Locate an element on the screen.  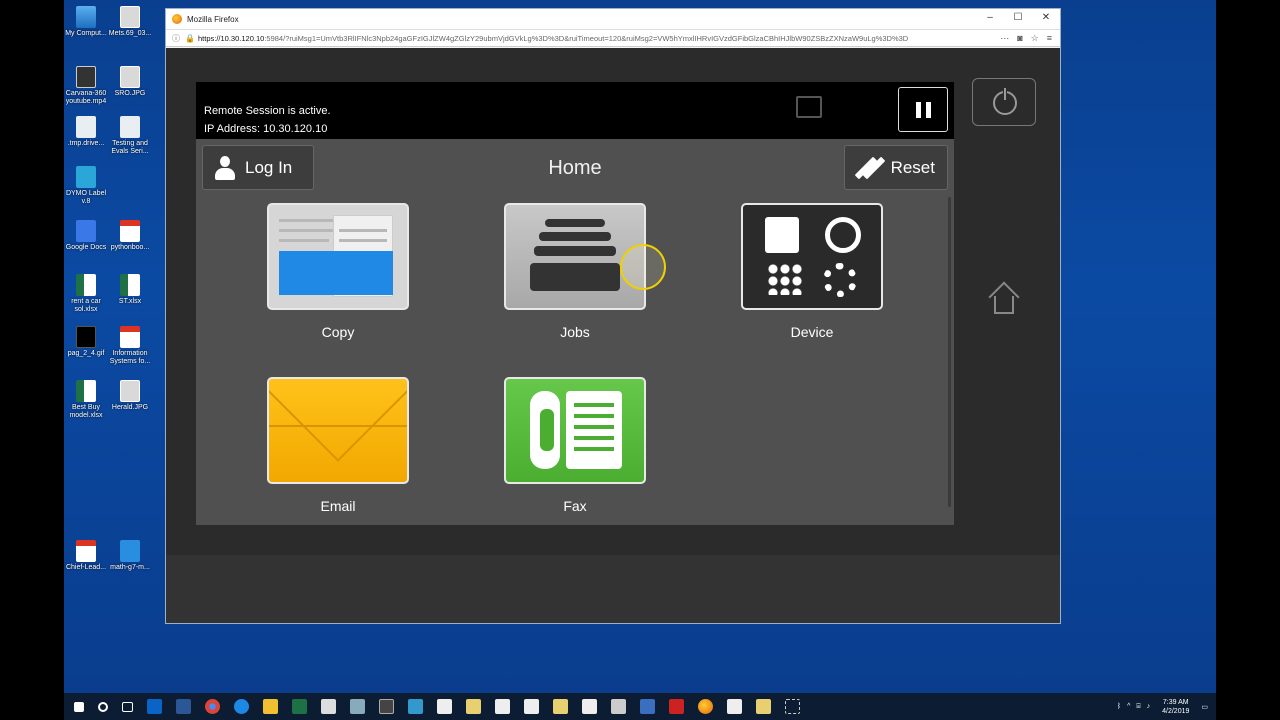
device-icon is located at coordinates (812, 256).